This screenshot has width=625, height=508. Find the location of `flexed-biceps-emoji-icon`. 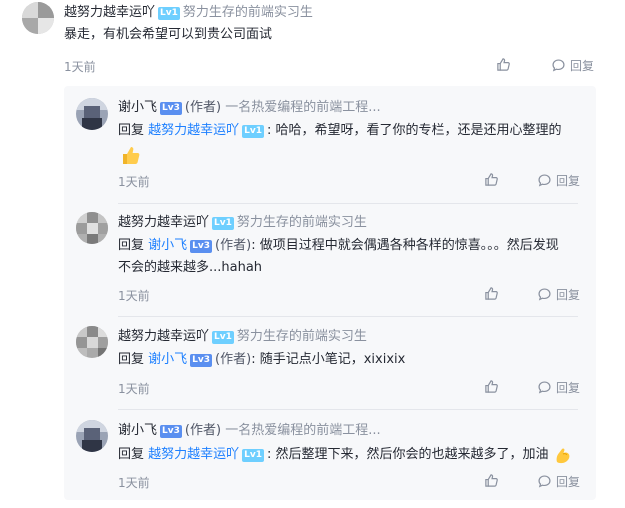

flexed-biceps-emoji-icon is located at coordinates (563, 455).